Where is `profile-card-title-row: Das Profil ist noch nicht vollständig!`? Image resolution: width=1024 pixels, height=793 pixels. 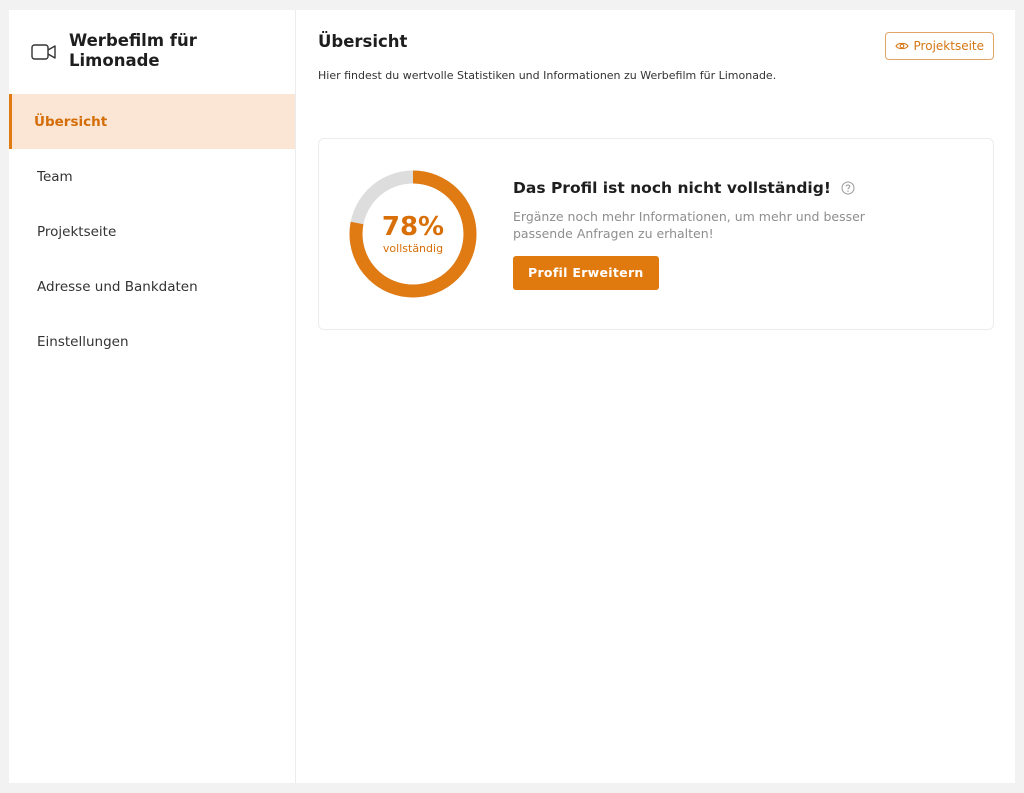 profile-card-title-row: Das Profil ist noch nicht vollständig! is located at coordinates (713, 188).